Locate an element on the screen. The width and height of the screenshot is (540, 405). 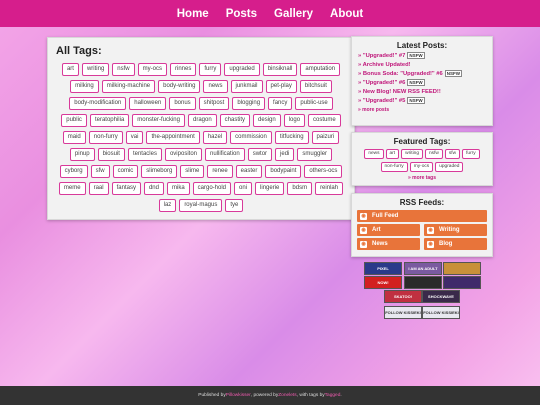
tag-oni: oni is located at coordinates (243, 188).